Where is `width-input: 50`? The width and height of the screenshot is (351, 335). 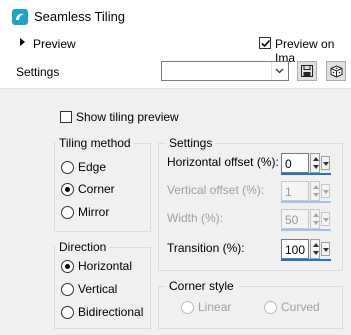
width-input: 50 is located at coordinates (295, 219).